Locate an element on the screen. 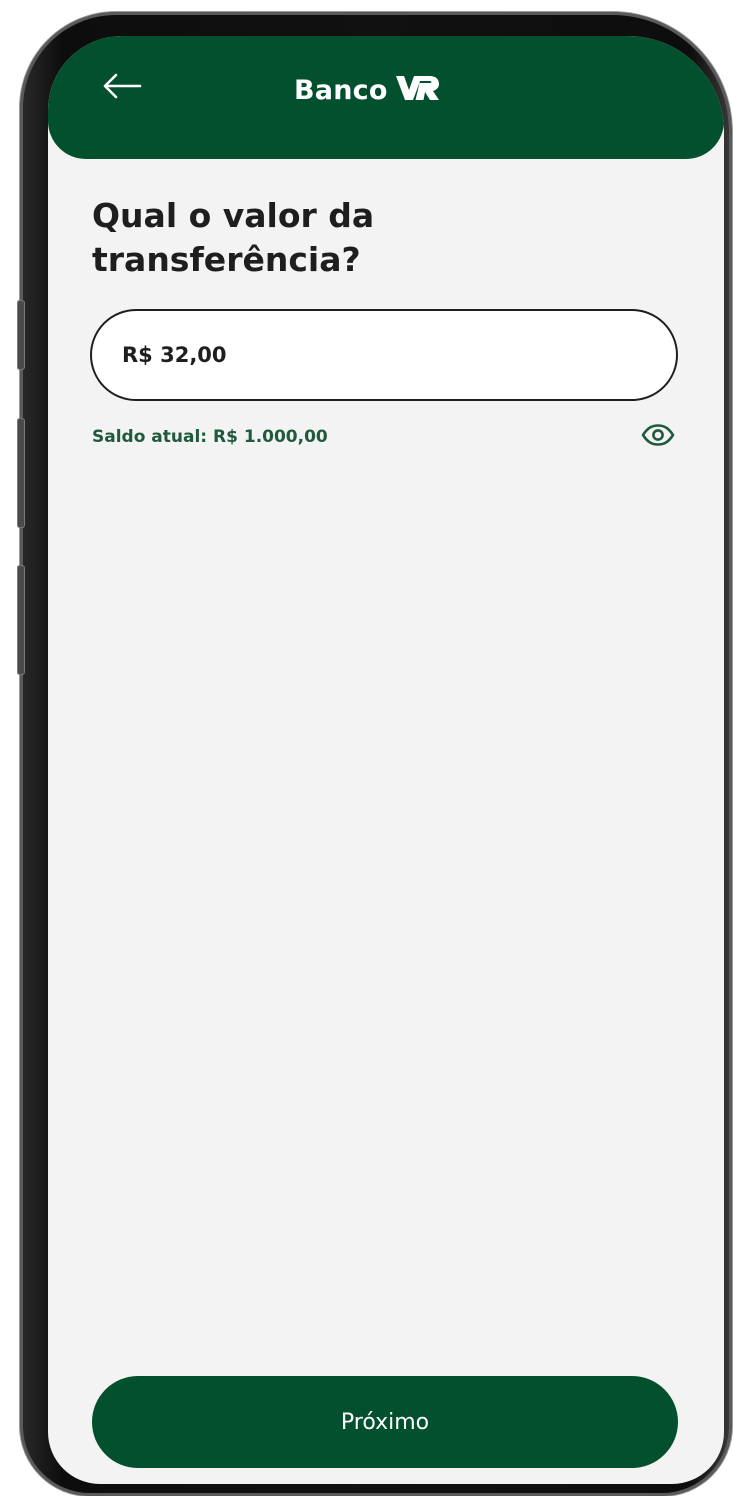 This screenshot has width=733, height=1496. app-header: Banco is located at coordinates (386, 97).